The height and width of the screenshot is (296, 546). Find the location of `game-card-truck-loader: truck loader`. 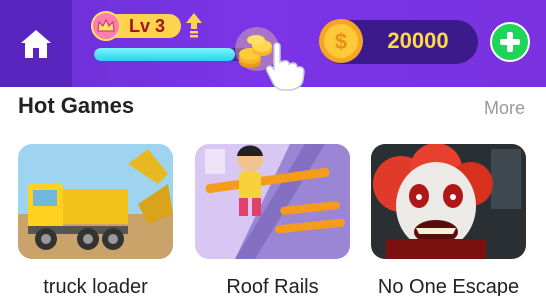

game-card-truck-loader: truck loader is located at coordinates (95, 220).